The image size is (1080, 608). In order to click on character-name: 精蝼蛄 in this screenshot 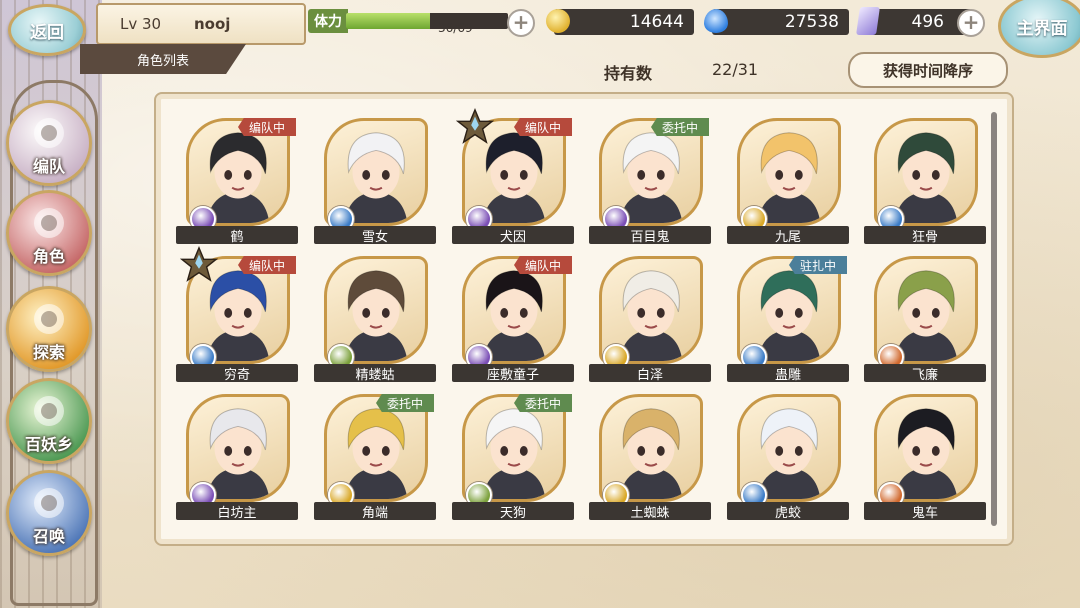, I will do `click(375, 373)`.